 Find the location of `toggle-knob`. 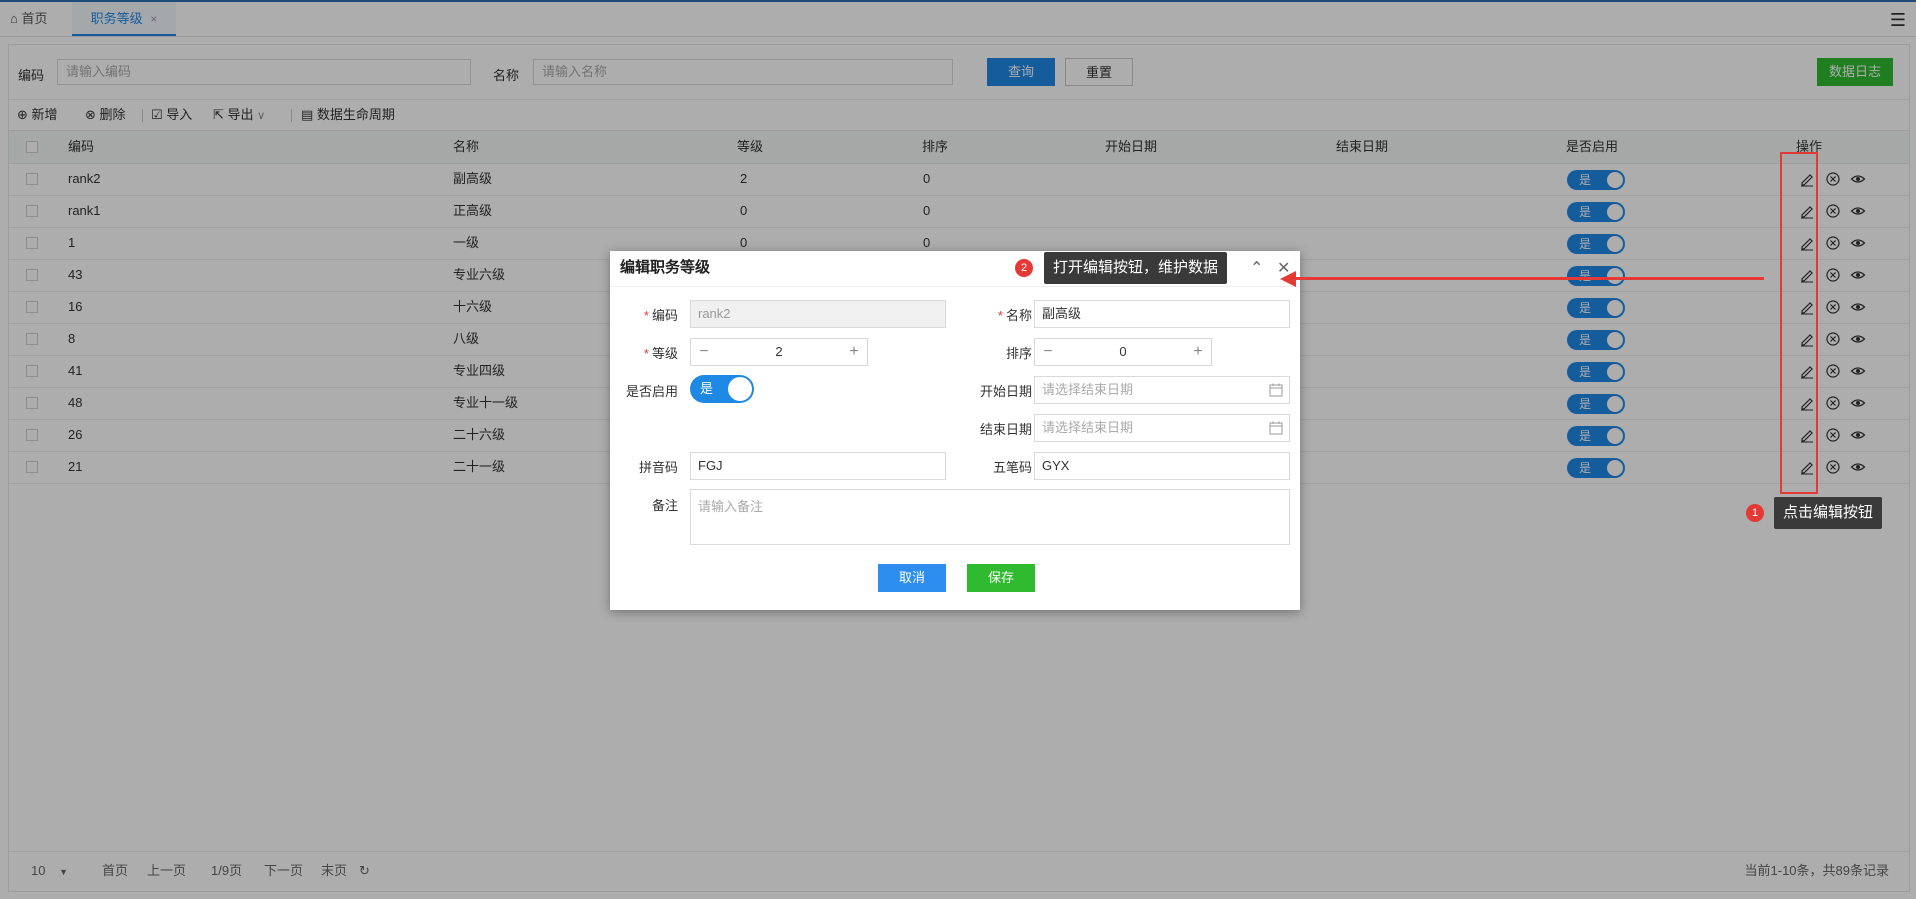

toggle-knob is located at coordinates (740, 389).